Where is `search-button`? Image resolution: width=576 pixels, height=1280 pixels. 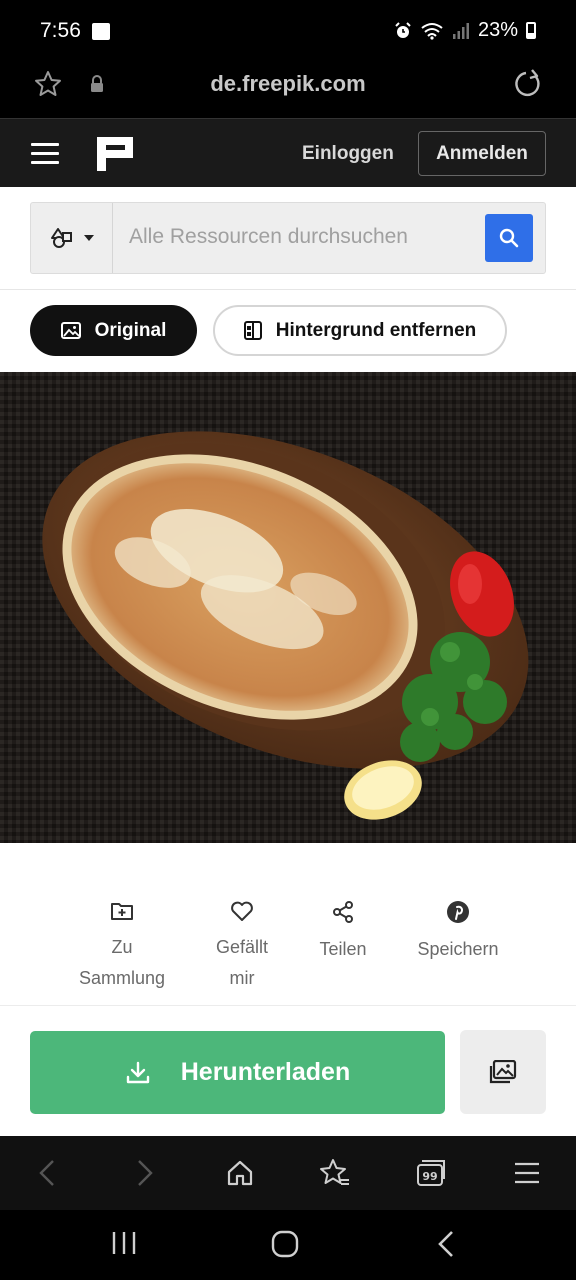
search-button is located at coordinates (509, 238).